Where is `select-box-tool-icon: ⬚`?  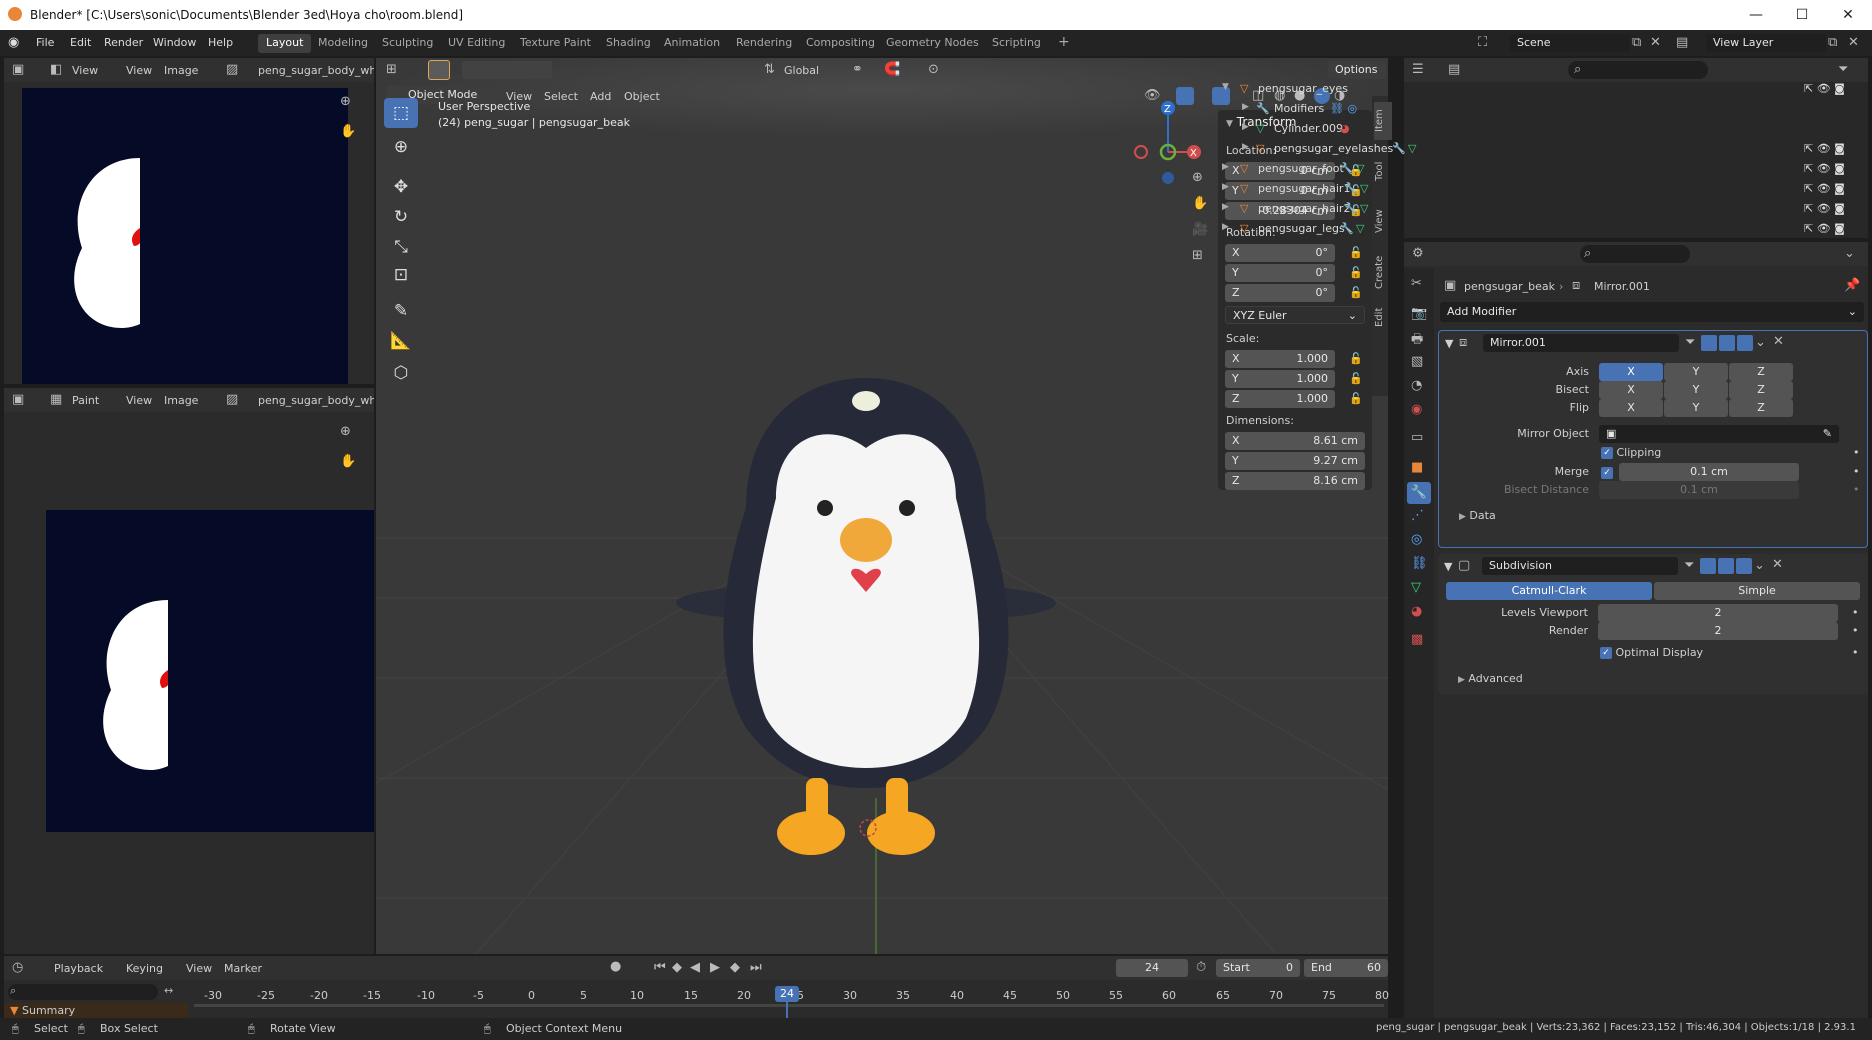 select-box-tool-icon: ⬚ is located at coordinates (401, 113).